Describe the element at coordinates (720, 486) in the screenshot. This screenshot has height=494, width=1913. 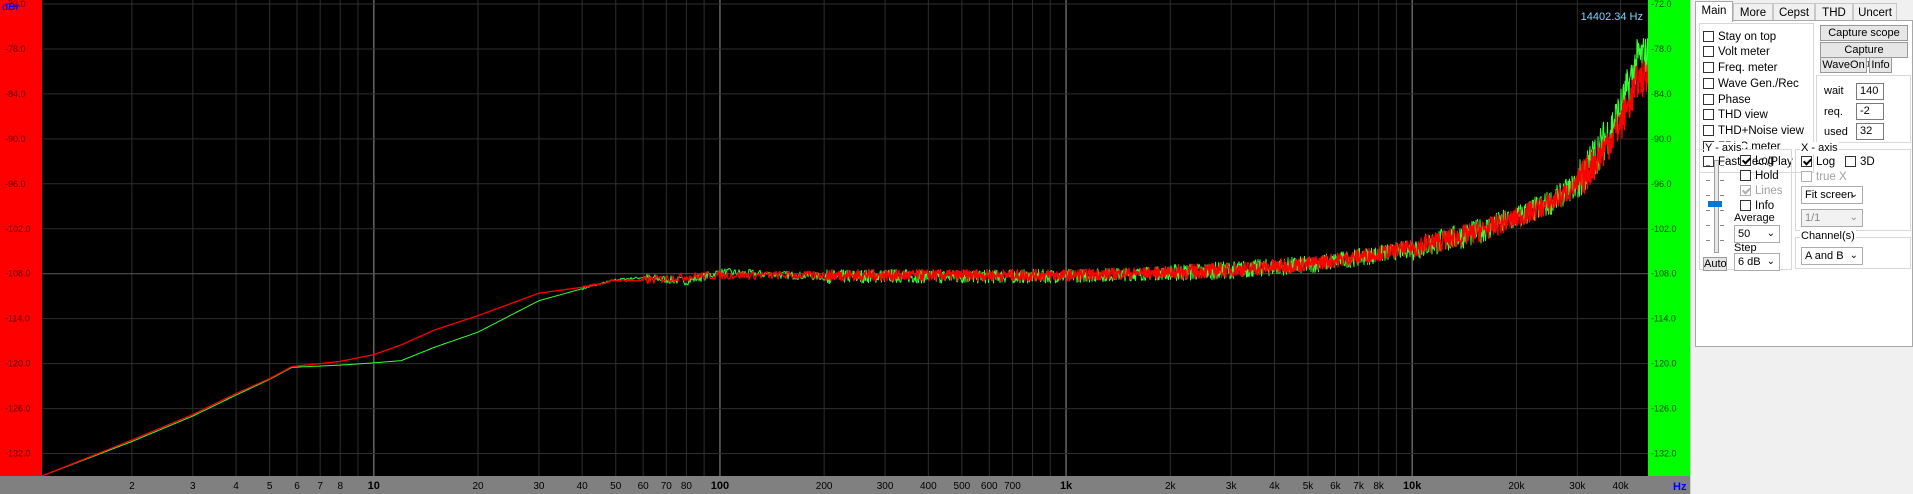
I see `x-tick-label: 100` at that location.